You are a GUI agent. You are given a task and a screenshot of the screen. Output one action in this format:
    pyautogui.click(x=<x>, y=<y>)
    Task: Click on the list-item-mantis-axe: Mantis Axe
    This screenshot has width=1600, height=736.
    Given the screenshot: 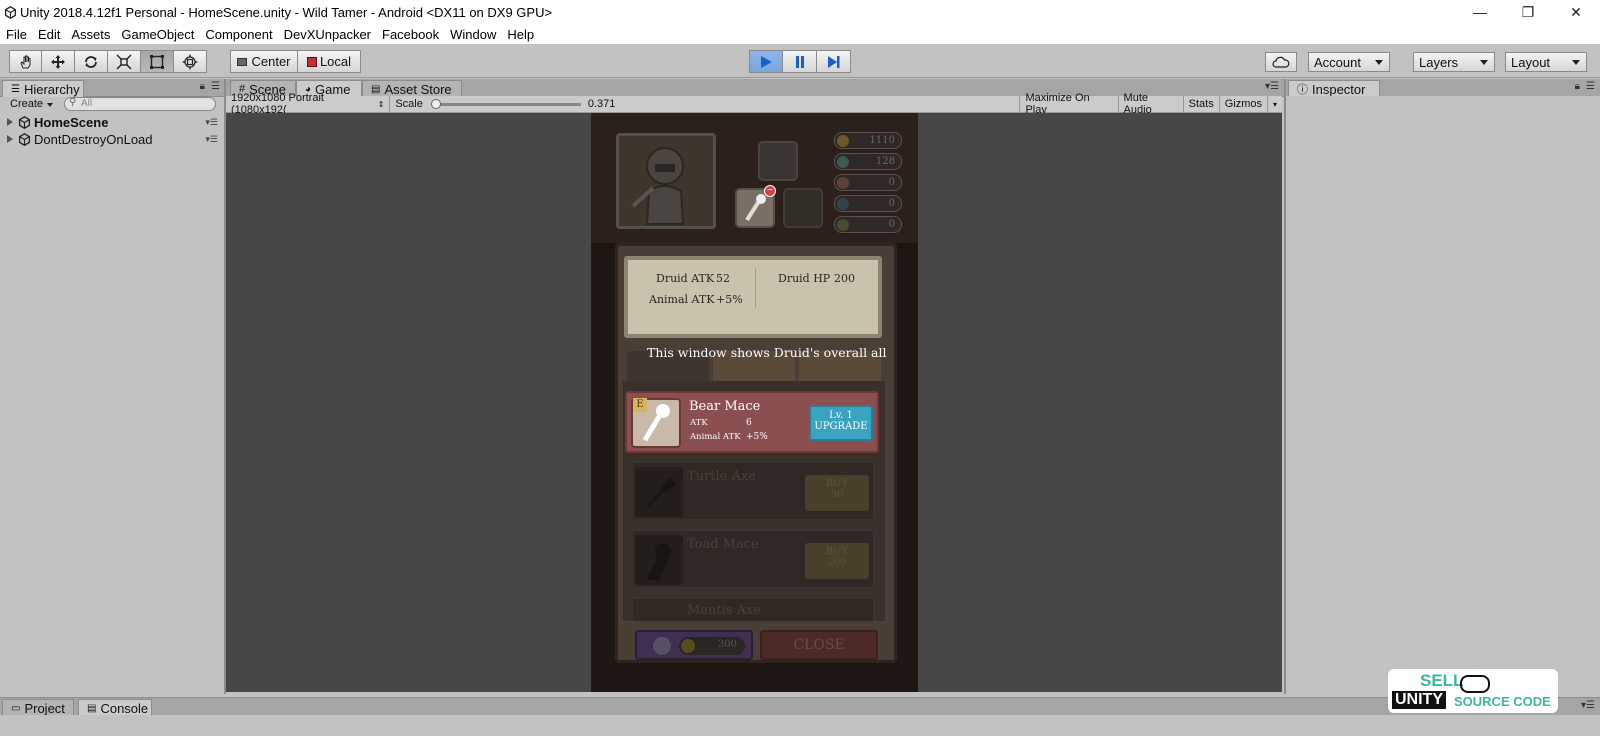 What is the action you would take?
    pyautogui.click(x=753, y=609)
    